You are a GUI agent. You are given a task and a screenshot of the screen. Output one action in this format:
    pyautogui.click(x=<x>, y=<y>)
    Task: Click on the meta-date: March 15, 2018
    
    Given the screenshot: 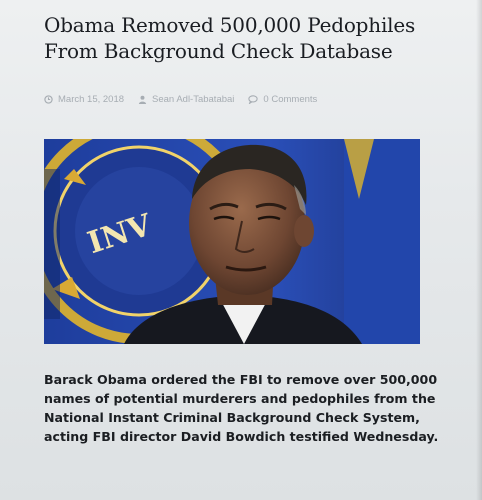 What is the action you would take?
    pyautogui.click(x=84, y=99)
    